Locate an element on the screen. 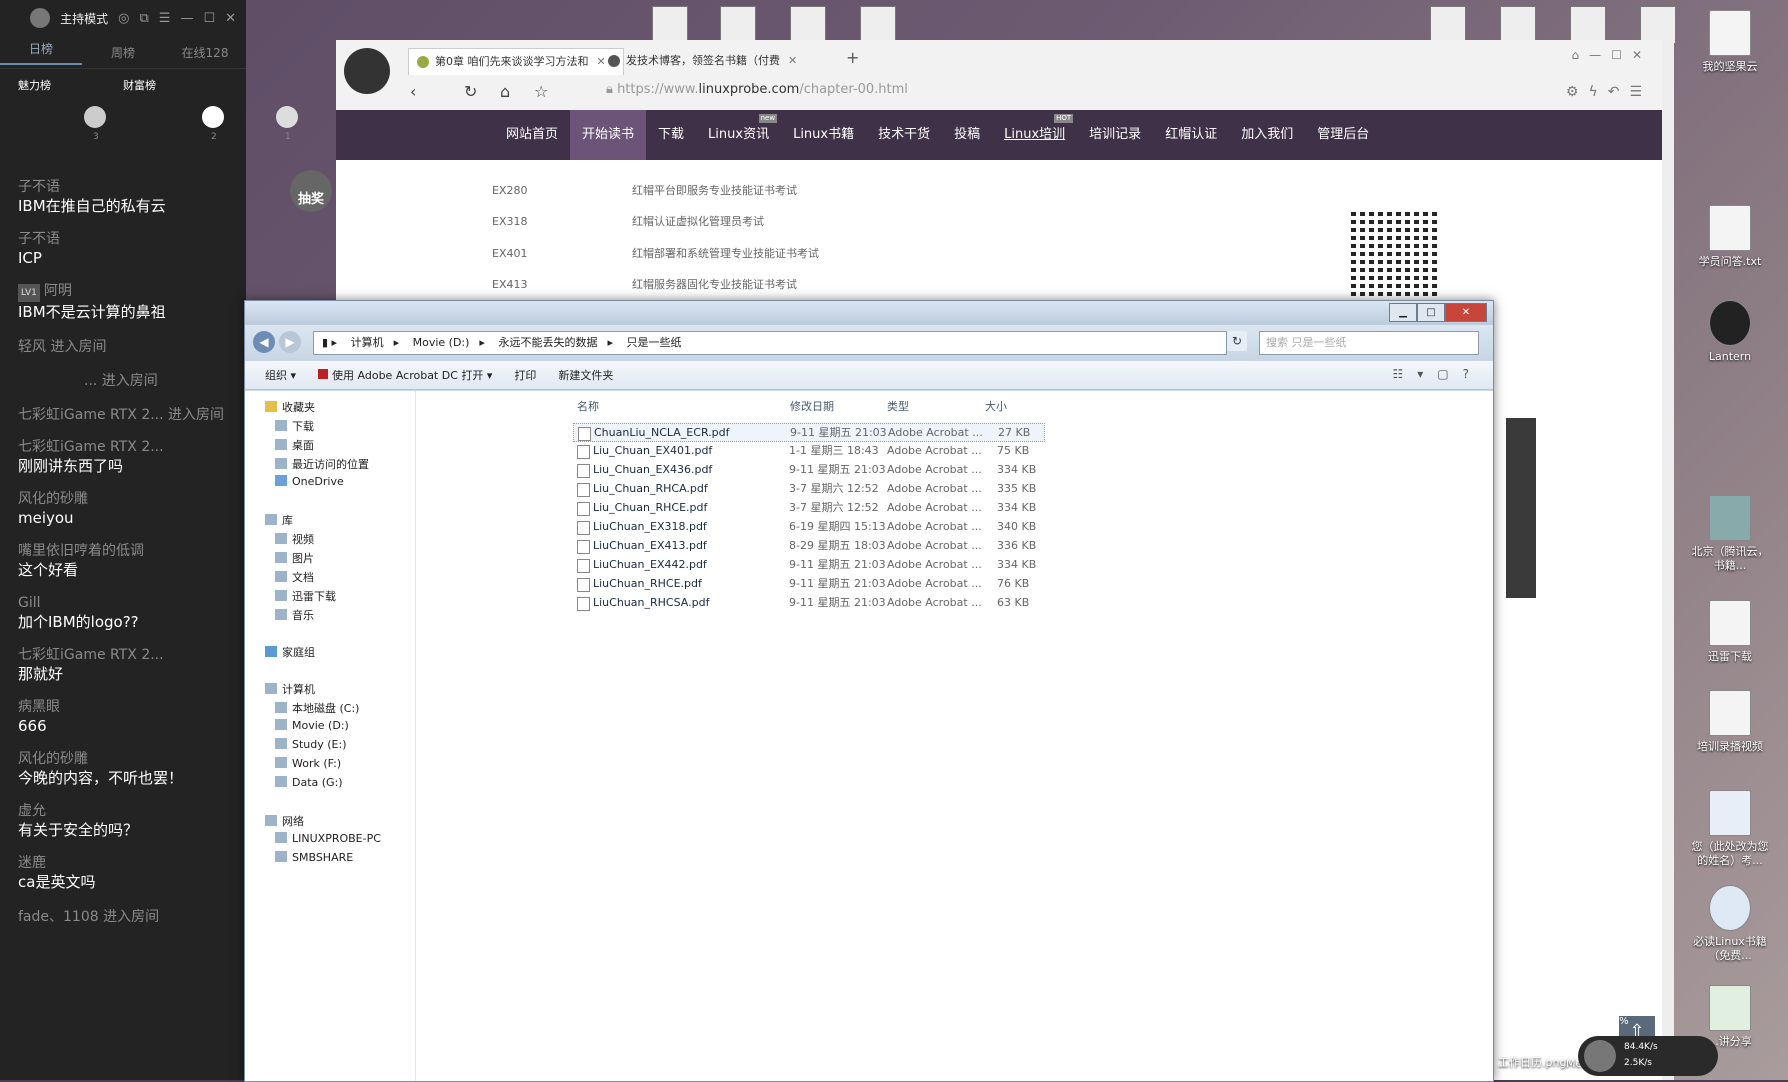  nav-join-us: 加入我们 is located at coordinates (1267, 135).